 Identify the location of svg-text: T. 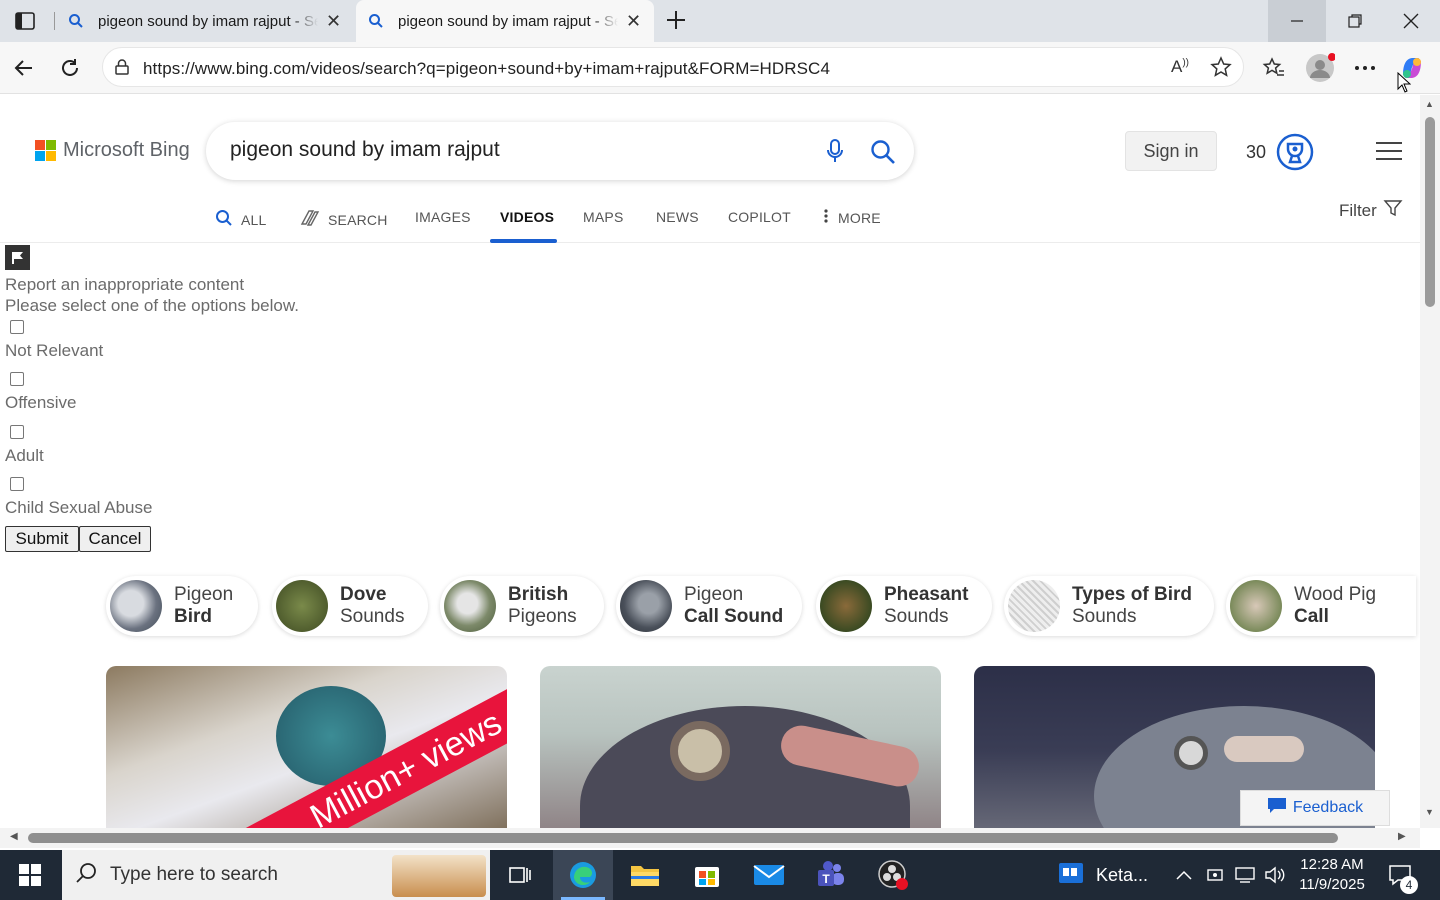
(826, 879).